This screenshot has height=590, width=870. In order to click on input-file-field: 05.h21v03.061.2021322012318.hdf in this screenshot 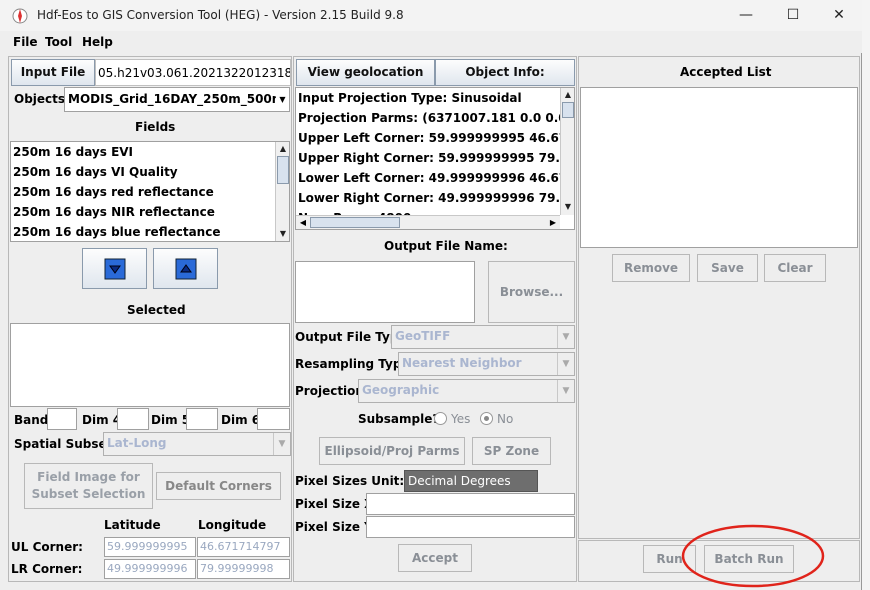, I will do `click(193, 72)`.